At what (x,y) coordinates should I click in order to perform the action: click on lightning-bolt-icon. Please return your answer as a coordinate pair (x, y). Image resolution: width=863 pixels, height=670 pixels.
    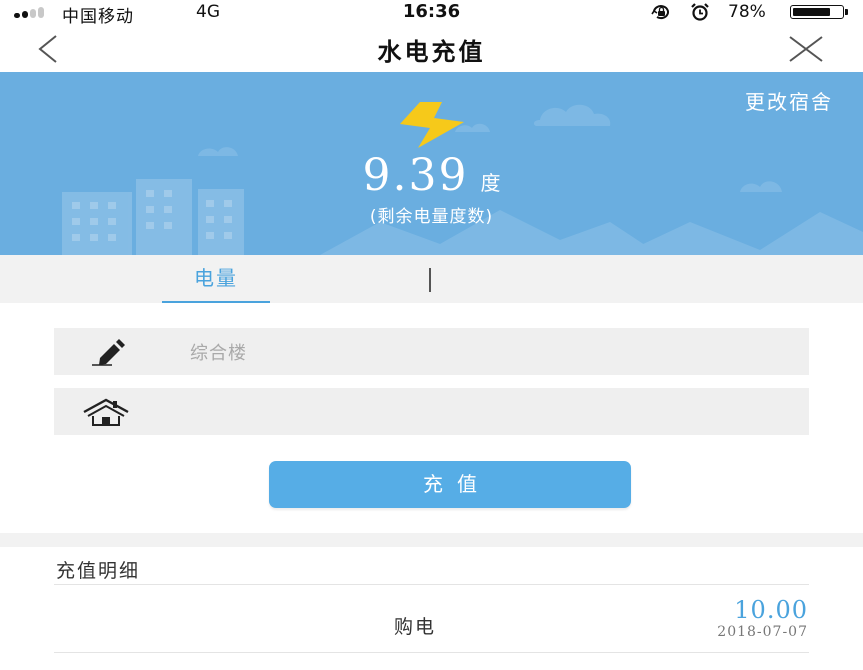
    Looking at the image, I should click on (432, 125).